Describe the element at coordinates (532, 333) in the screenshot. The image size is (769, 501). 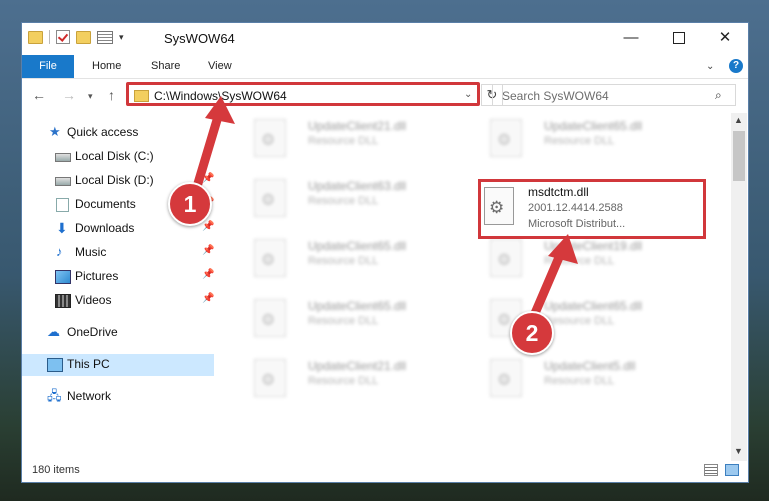
I see `step-2-badge: 2` at that location.